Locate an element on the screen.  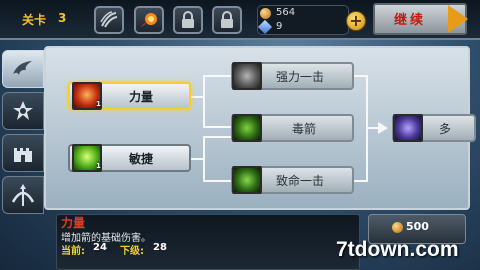
skill-node-power-shot: 强力一击 is located at coordinates (292, 76).